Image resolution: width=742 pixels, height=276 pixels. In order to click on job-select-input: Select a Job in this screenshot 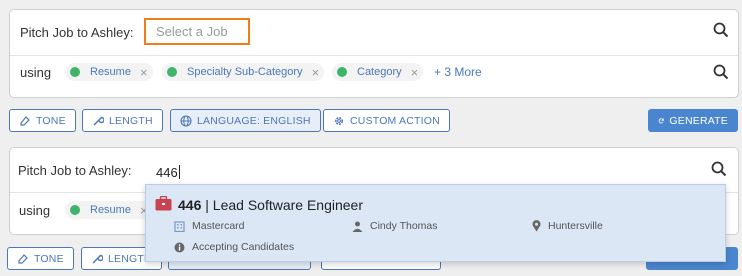, I will do `click(197, 31)`.